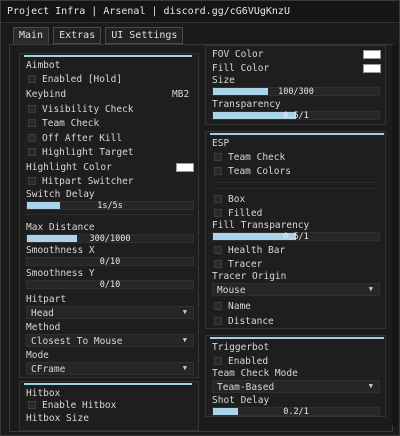 Image resolution: width=400 pixels, height=436 pixels. Describe the element at coordinates (218, 199) in the screenshot. I see `box-checkbox` at that location.